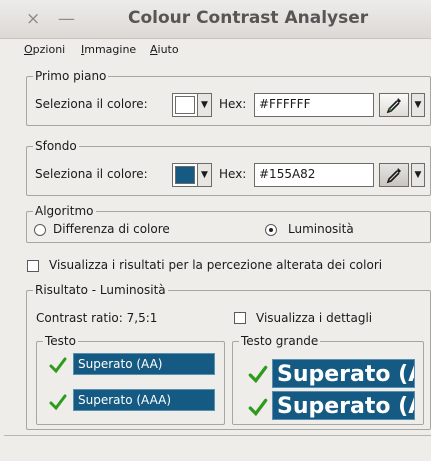 The width and height of the screenshot is (431, 461). I want to click on close-icon: ×, so click(33, 19).